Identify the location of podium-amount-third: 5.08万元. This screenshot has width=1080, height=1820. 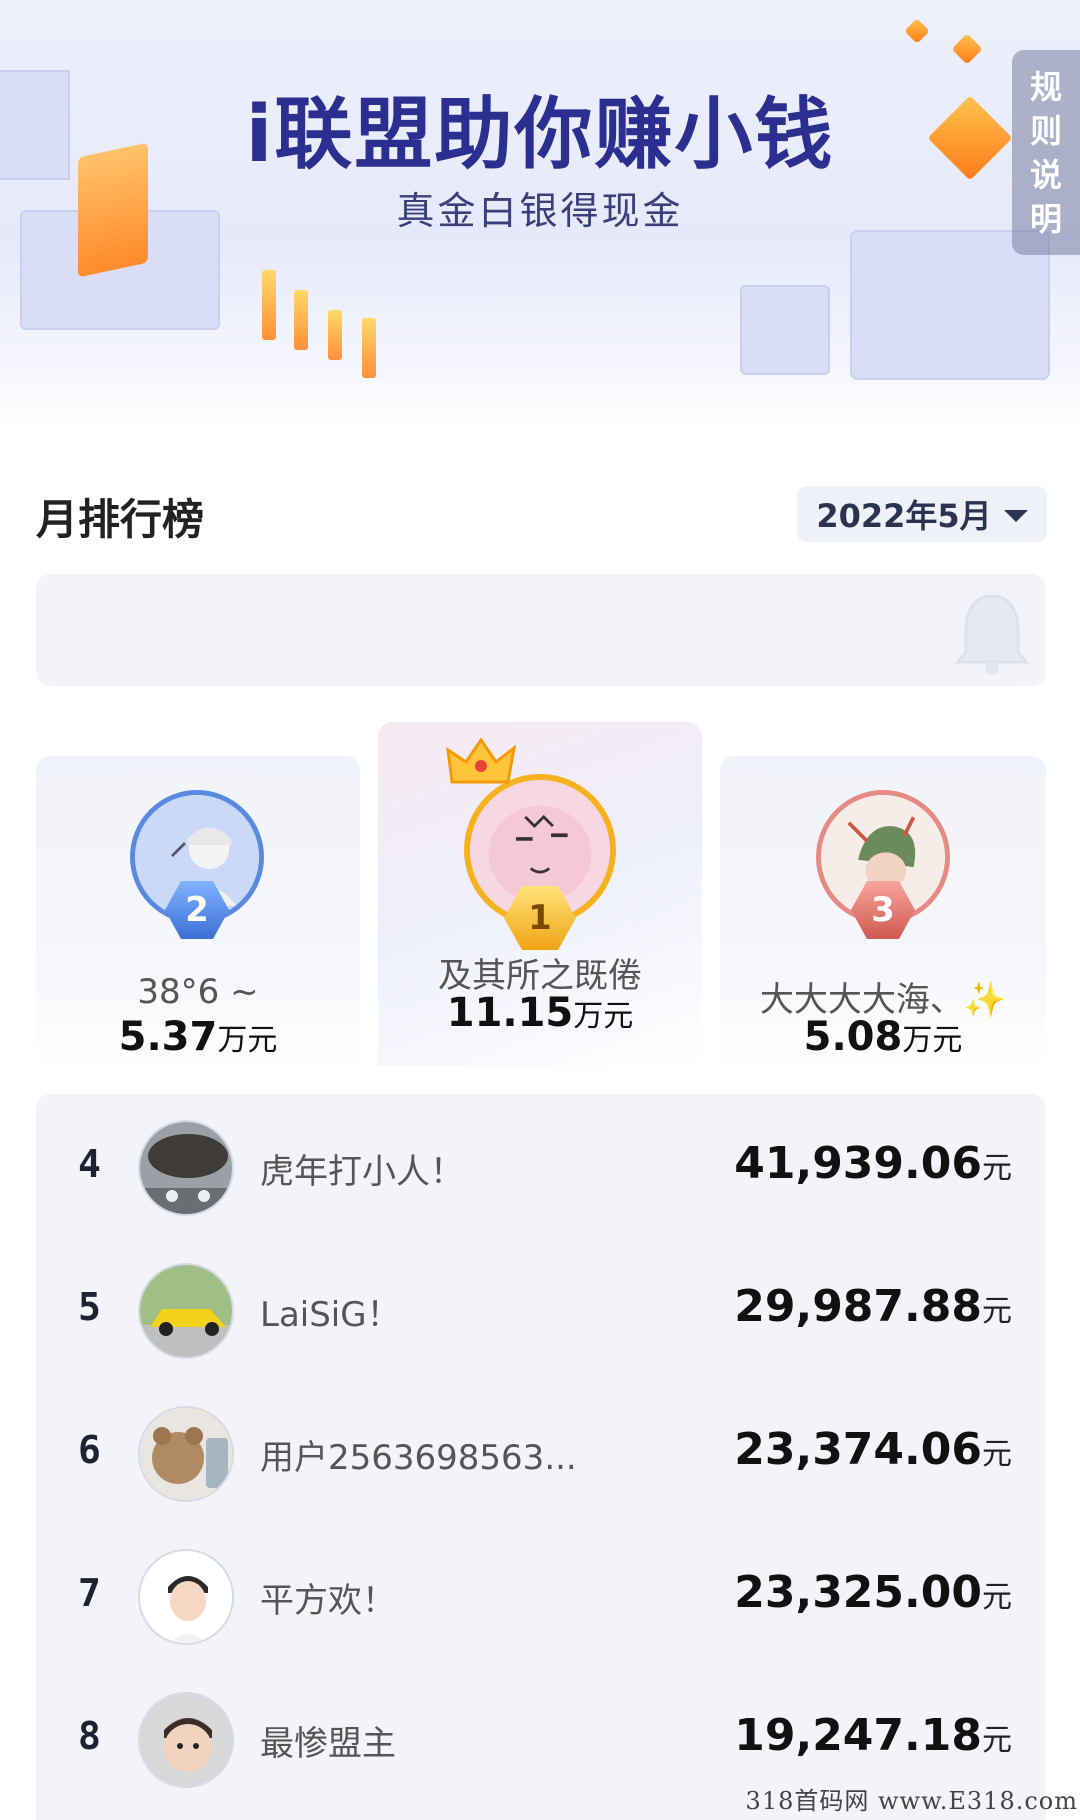
(883, 1037).